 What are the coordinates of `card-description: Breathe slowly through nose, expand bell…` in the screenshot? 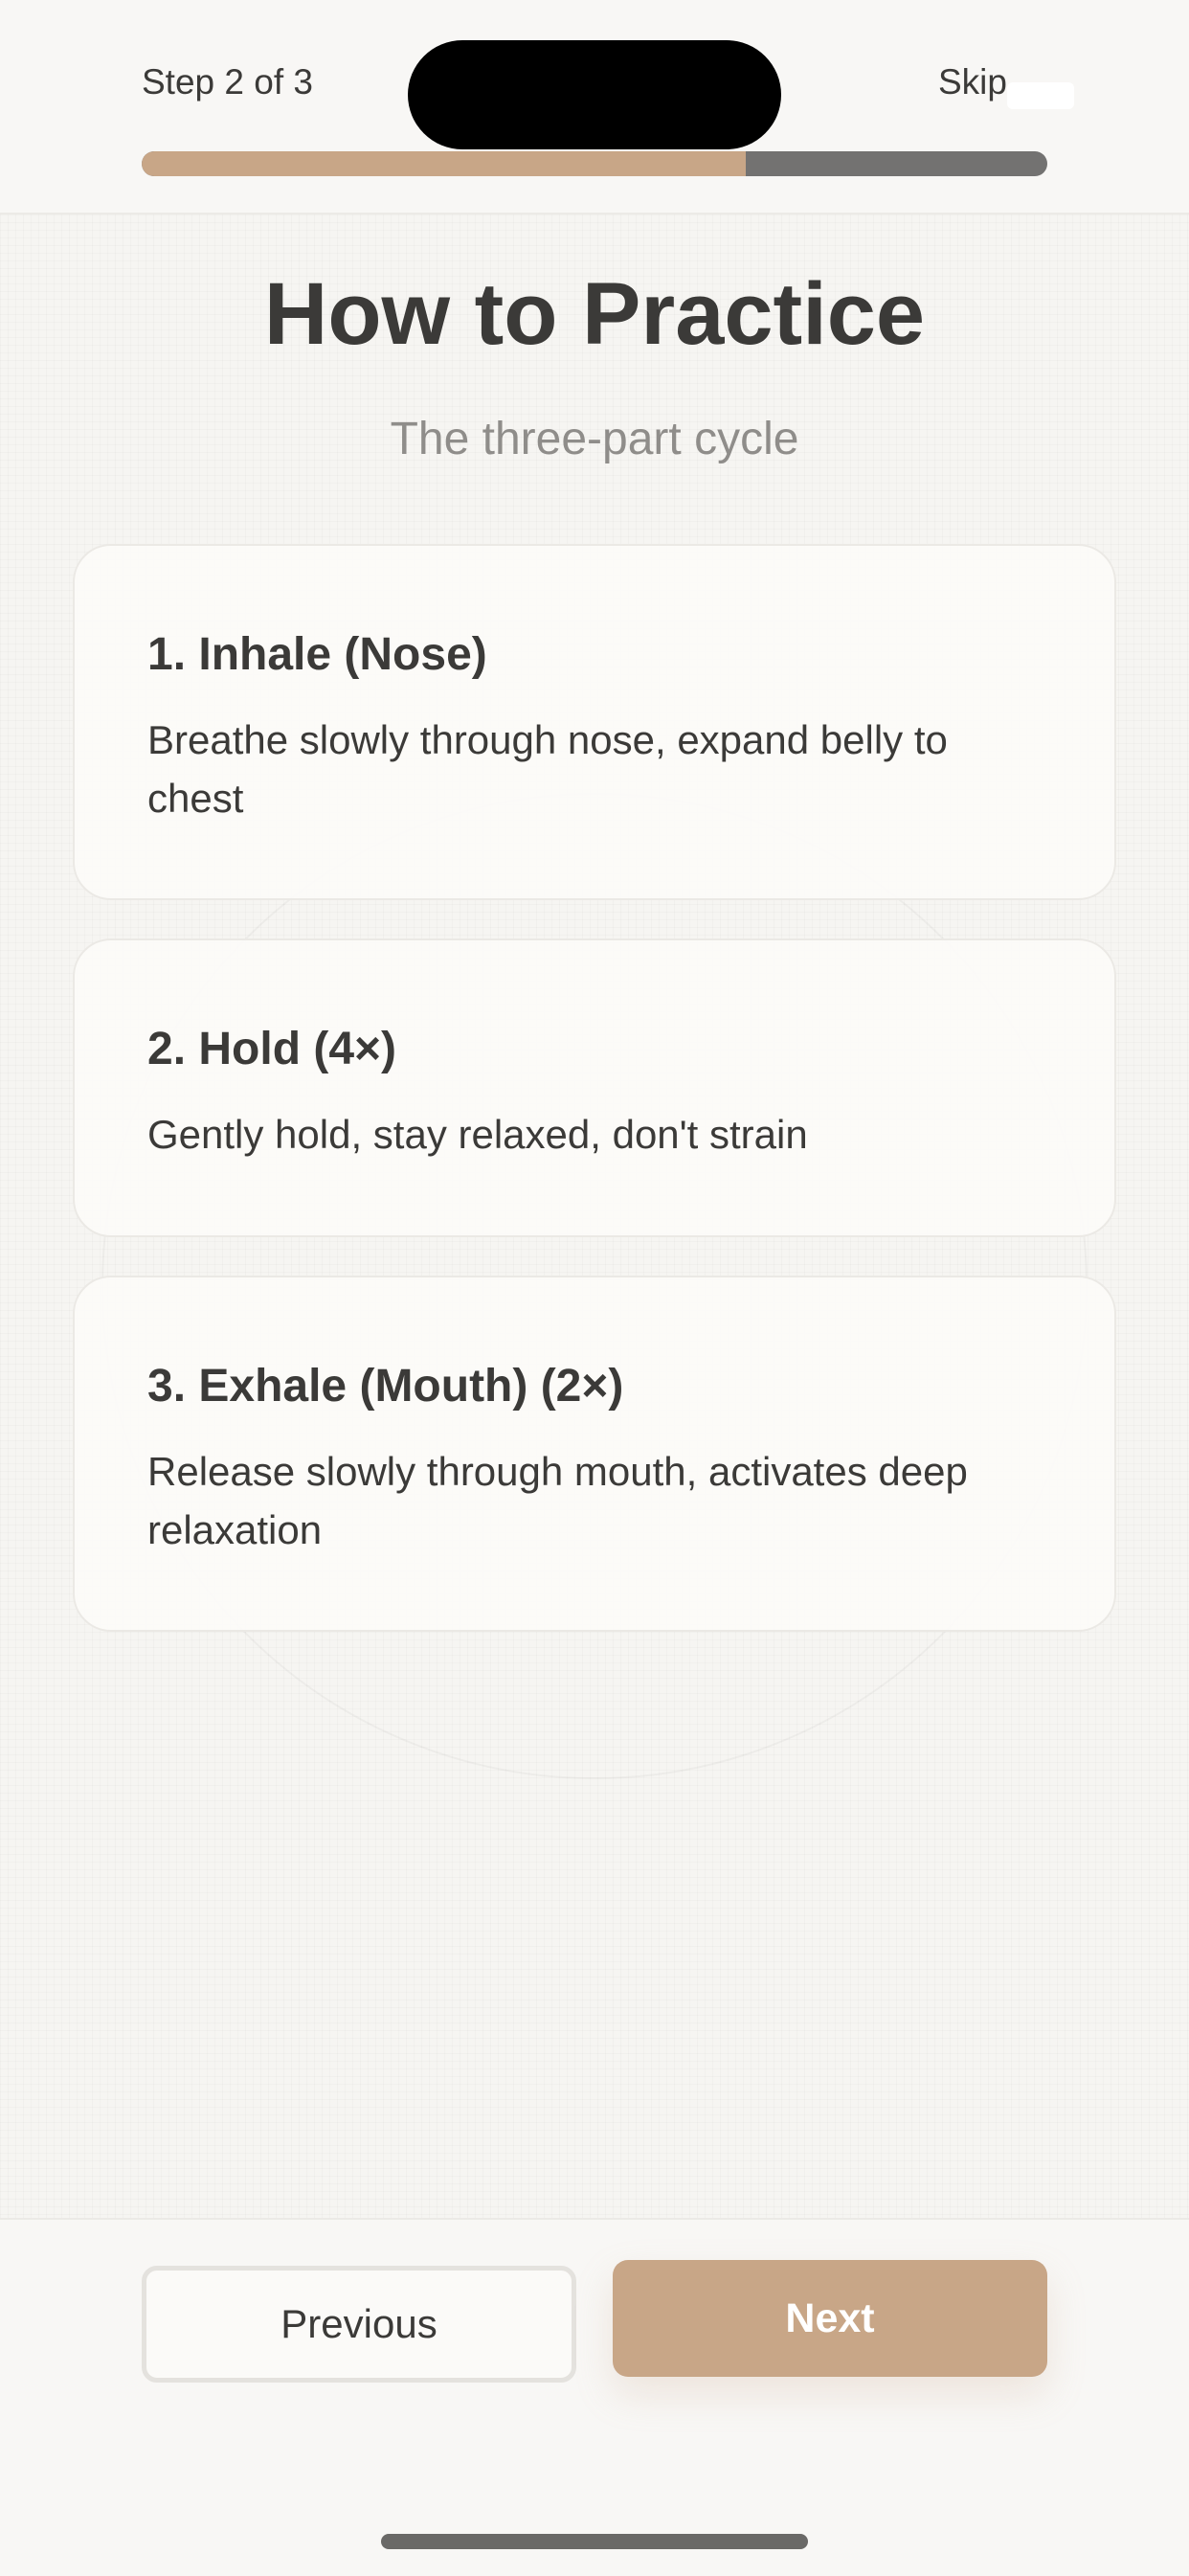 It's located at (547, 769).